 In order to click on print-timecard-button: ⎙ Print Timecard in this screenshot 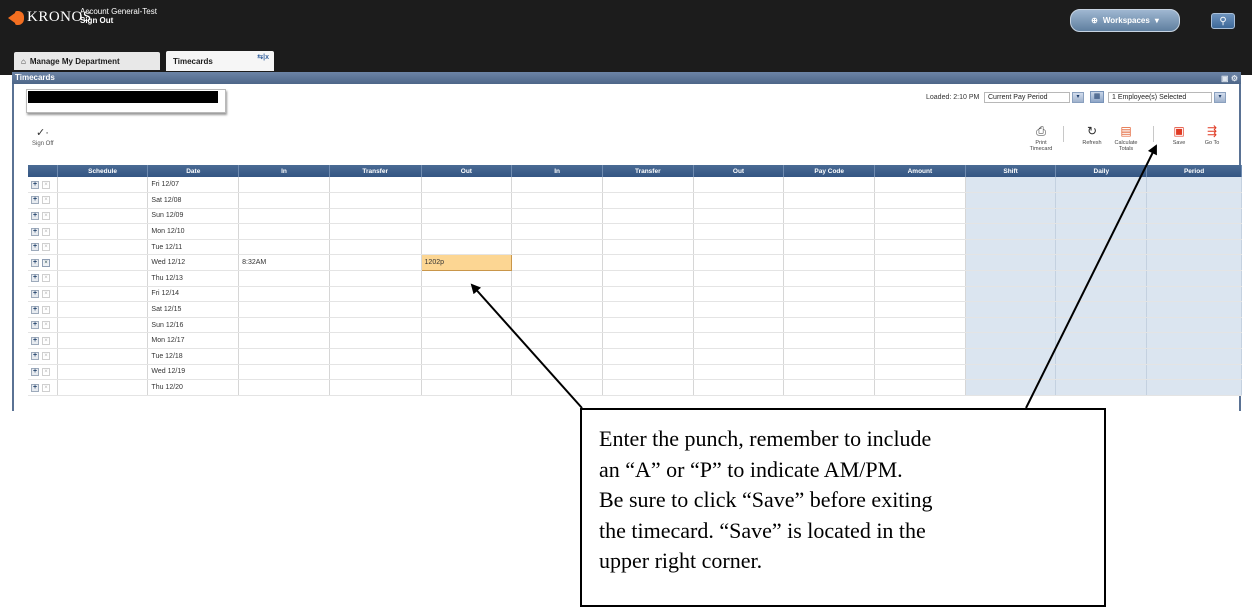, I will do `click(1041, 138)`.